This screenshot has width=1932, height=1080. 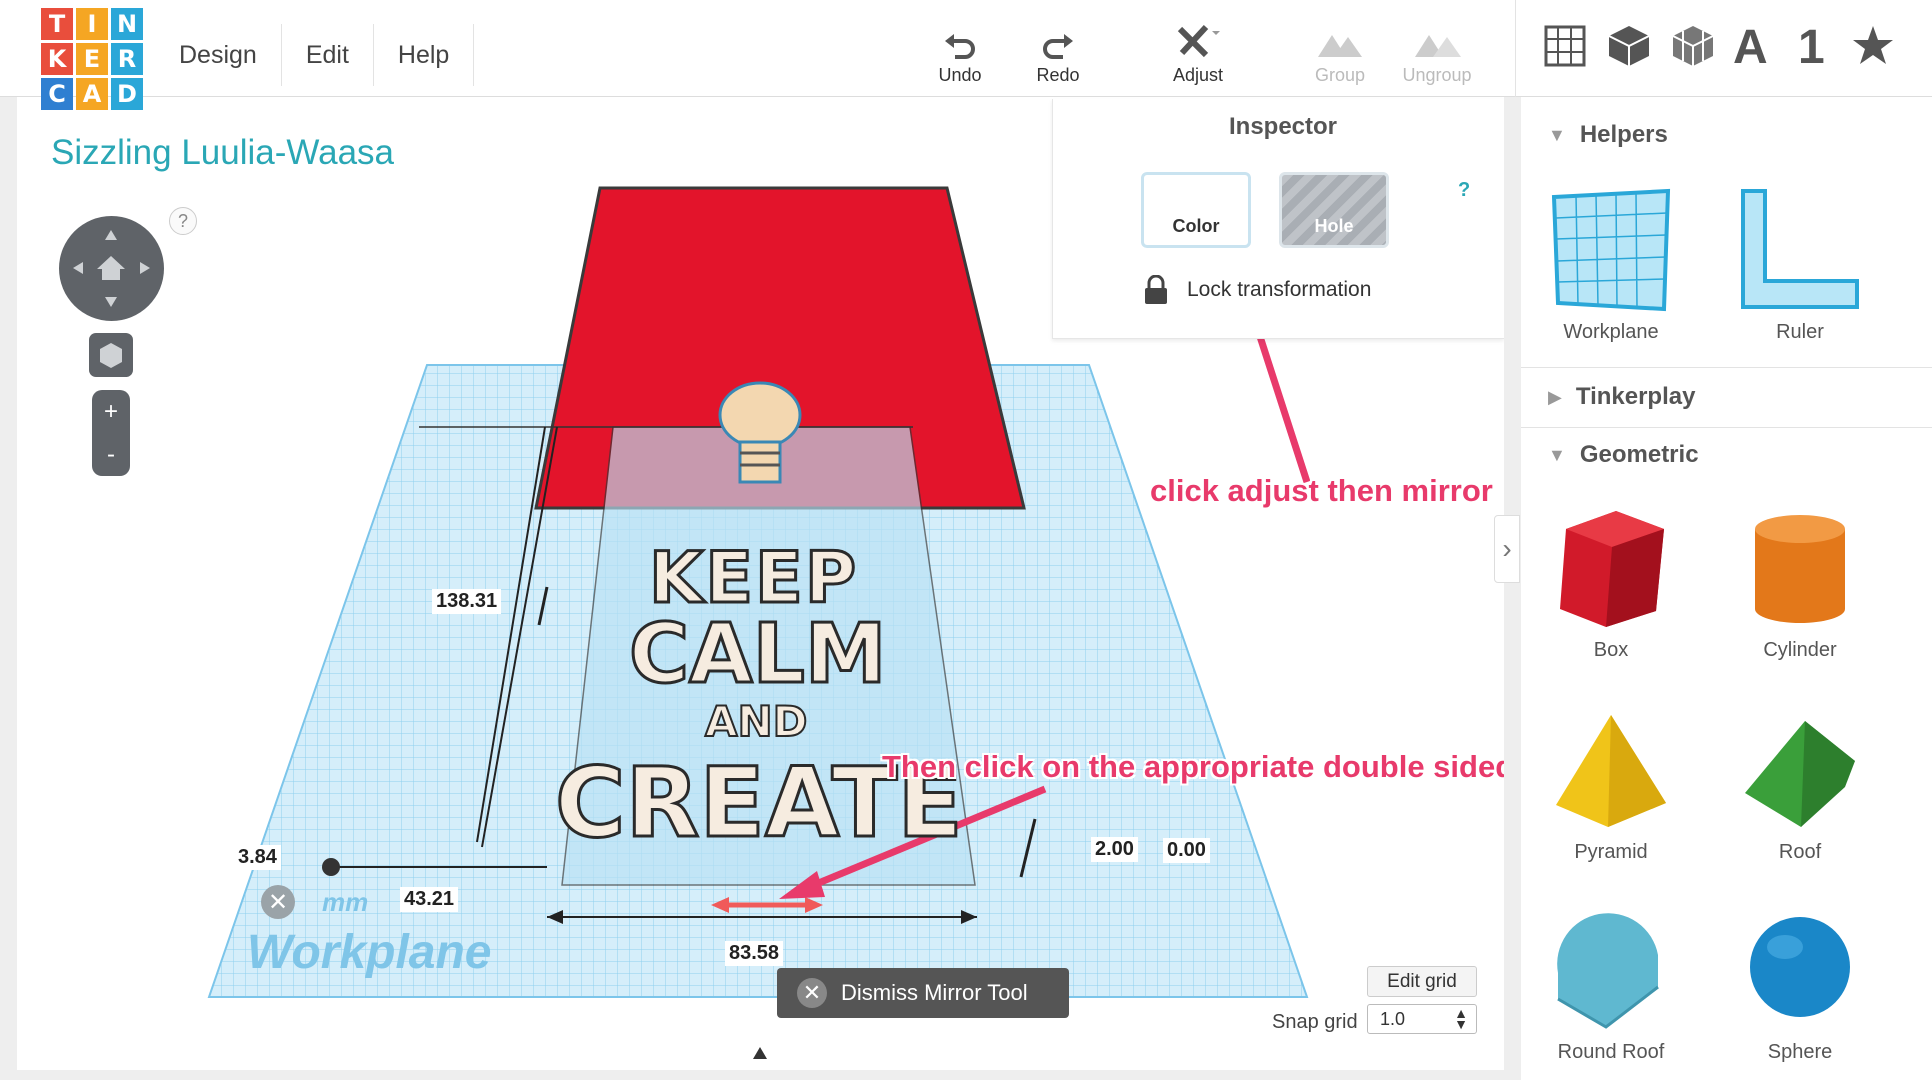 I want to click on tinkerplay-title: Tinkerplay, so click(x=1635, y=396).